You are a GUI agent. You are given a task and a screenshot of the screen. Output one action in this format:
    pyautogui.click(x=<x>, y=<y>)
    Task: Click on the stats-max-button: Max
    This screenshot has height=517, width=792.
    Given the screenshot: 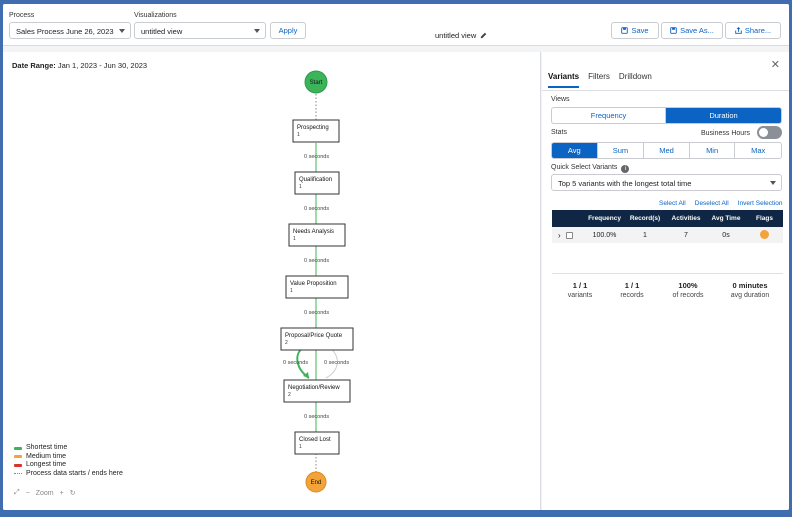 What is the action you would take?
    pyautogui.click(x=758, y=150)
    